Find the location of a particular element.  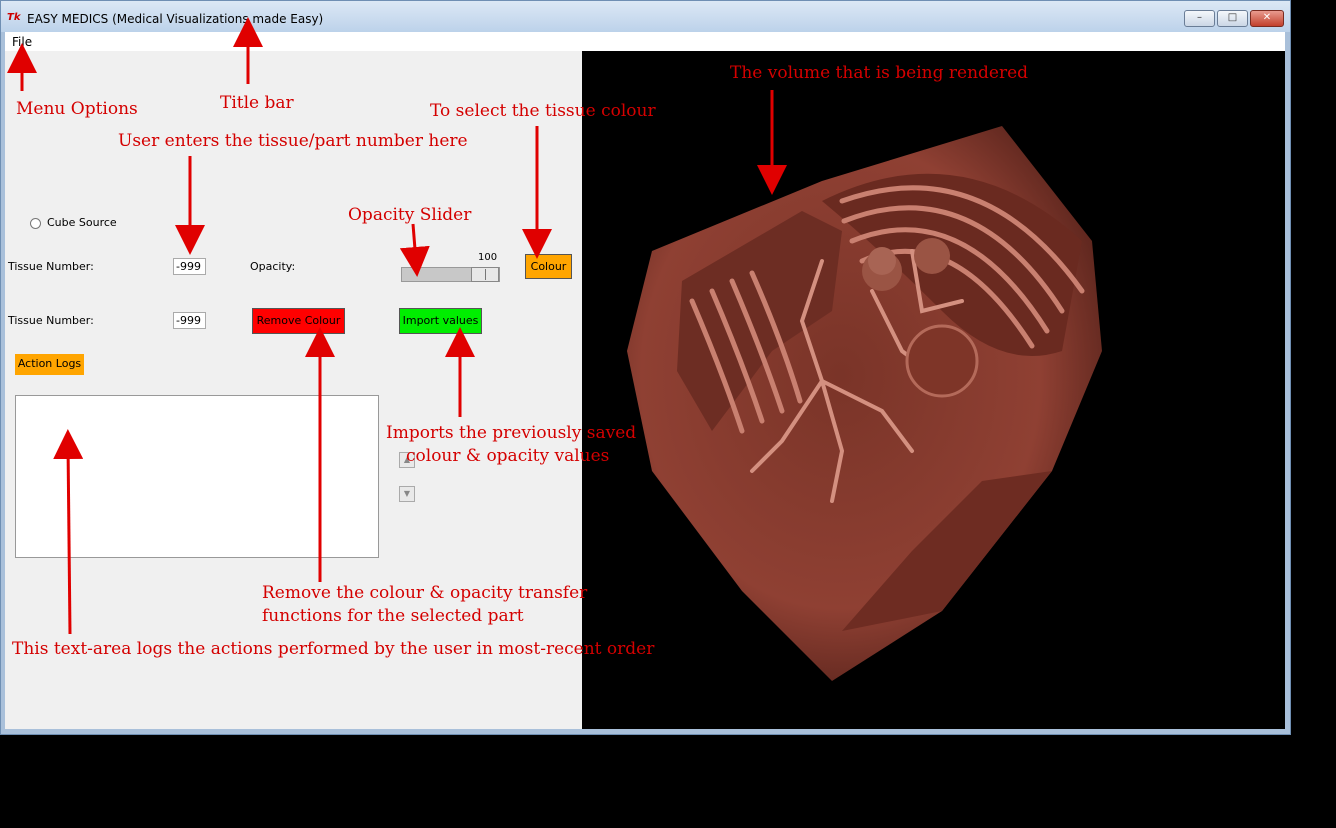

annotation-tissue-colour: To select the tissue colour is located at coordinates (543, 111).